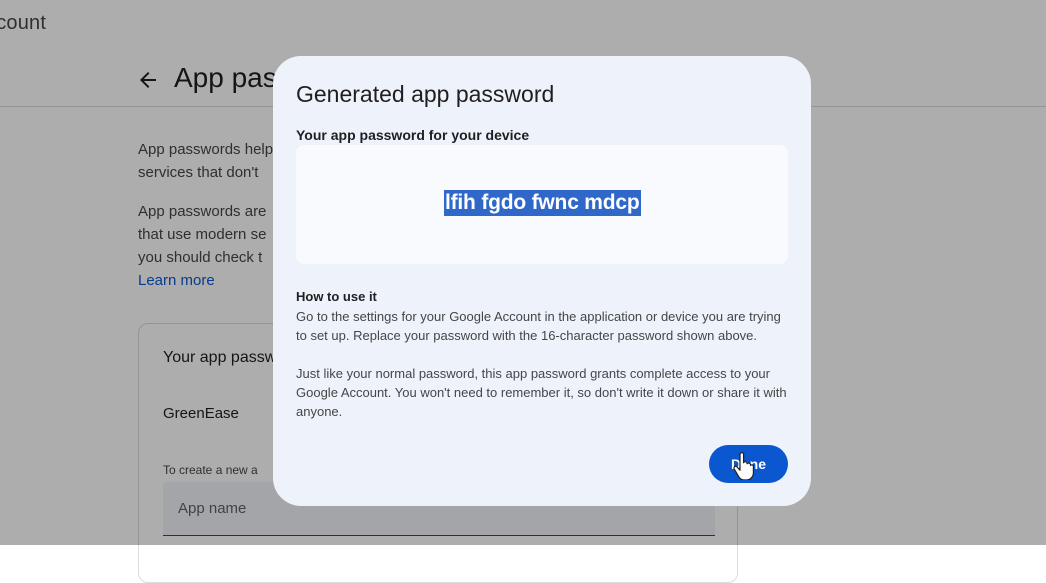 The image size is (1046, 583). Describe the element at coordinates (748, 464) in the screenshot. I see `done-button: Done` at that location.